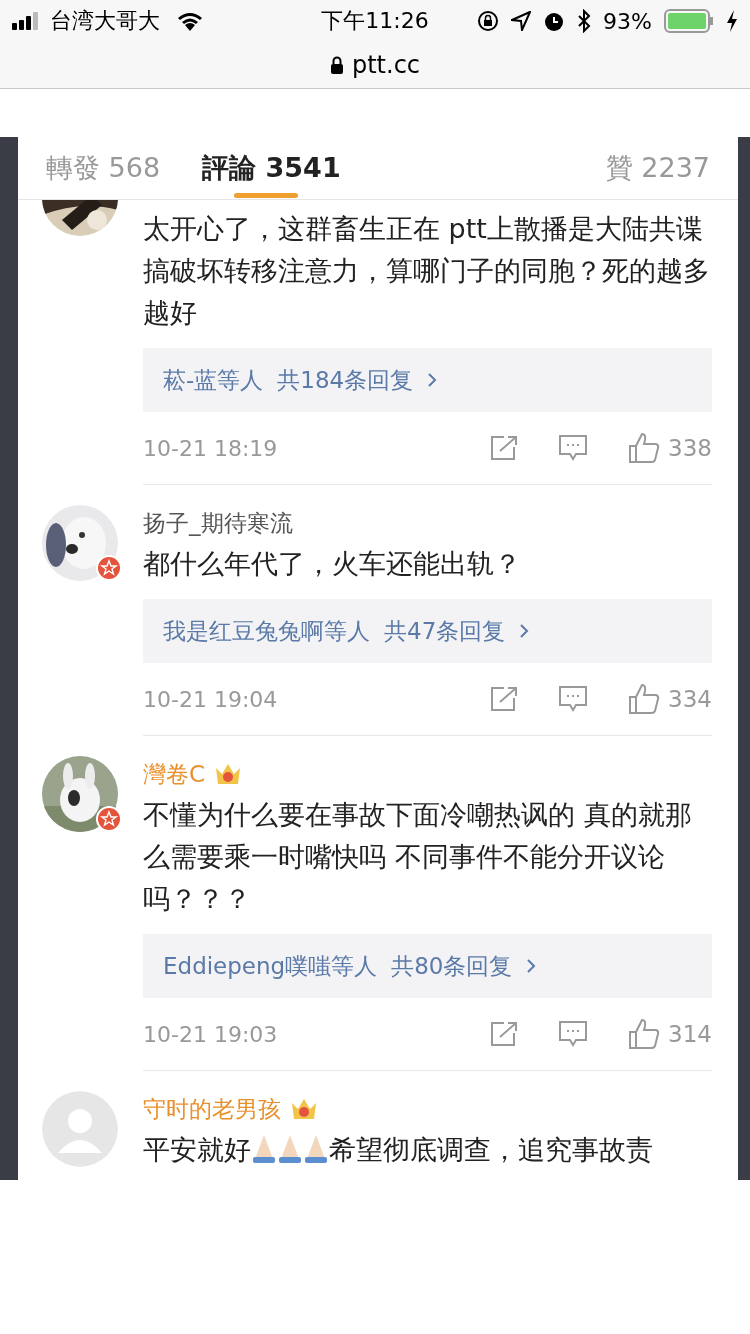  I want to click on replies-link: Eddiepeng噗嗤等人 共80条回复, so click(427, 966).